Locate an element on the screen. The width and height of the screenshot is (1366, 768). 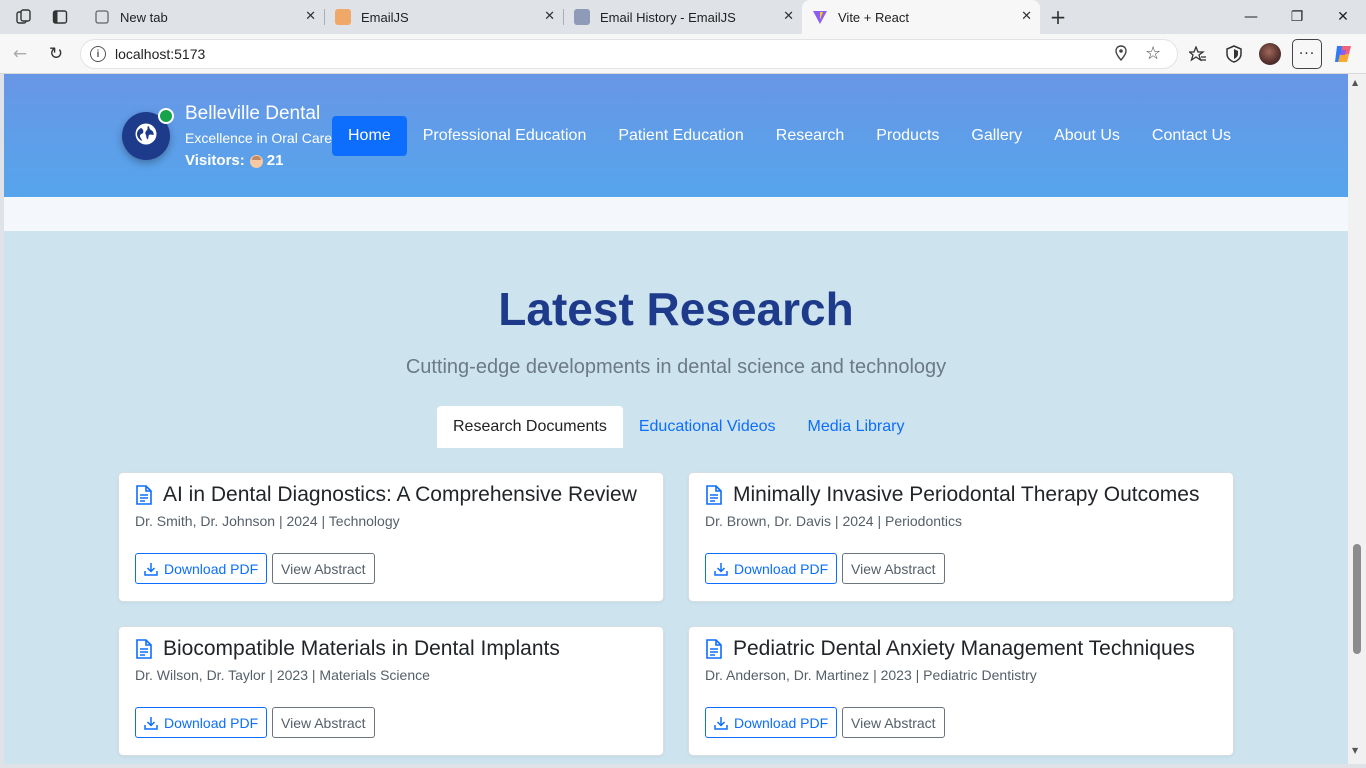
workspaces-icon is located at coordinates (24, 17).